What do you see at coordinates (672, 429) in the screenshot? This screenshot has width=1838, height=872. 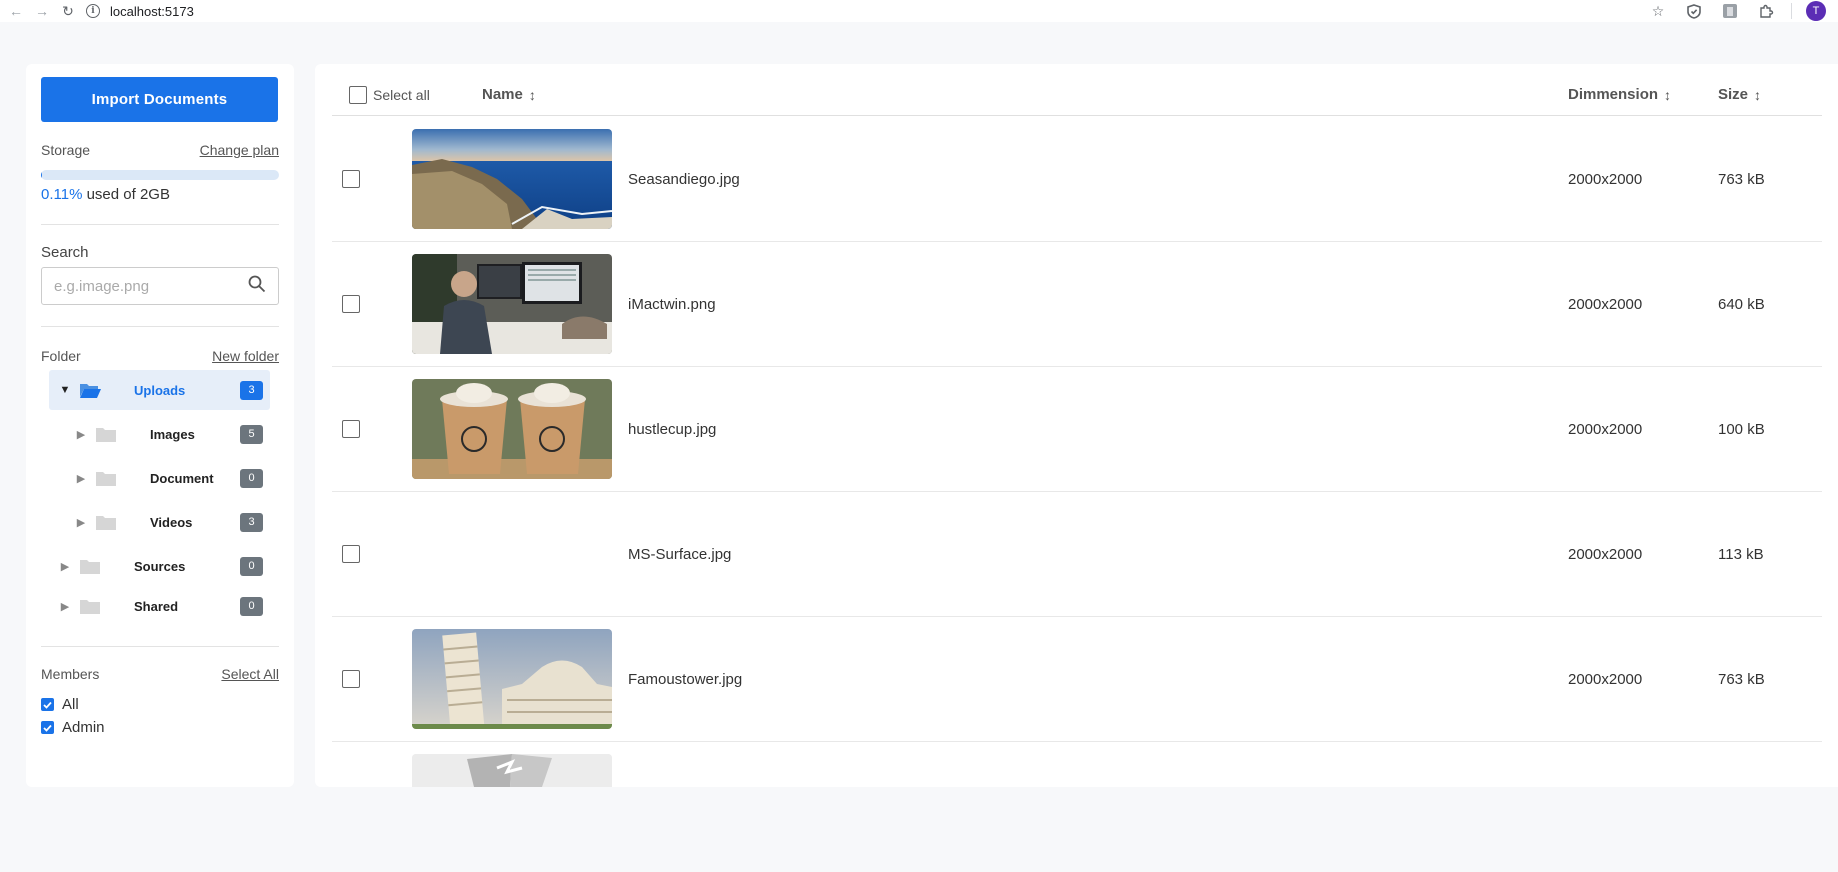 I see `file-name: hustlecup.jpg` at bounding box center [672, 429].